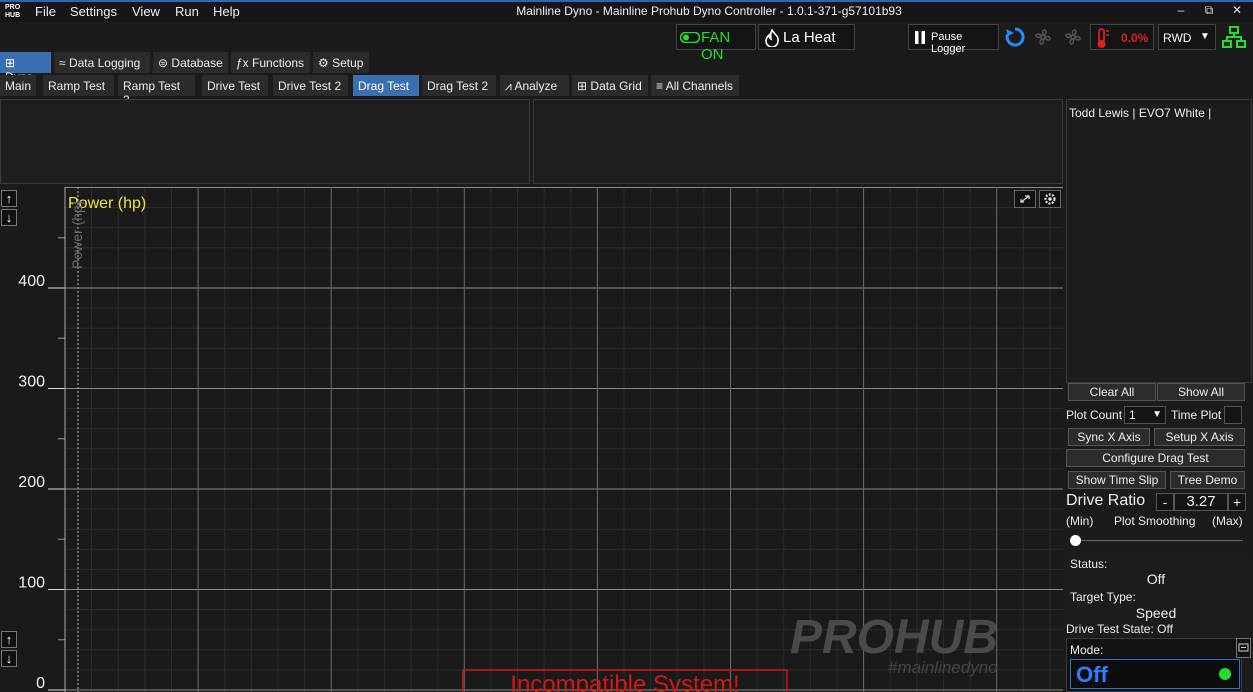 The height and width of the screenshot is (692, 1253). What do you see at coordinates (1227, 521) in the screenshot?
I see `smoothing-max-label: (Max)` at bounding box center [1227, 521].